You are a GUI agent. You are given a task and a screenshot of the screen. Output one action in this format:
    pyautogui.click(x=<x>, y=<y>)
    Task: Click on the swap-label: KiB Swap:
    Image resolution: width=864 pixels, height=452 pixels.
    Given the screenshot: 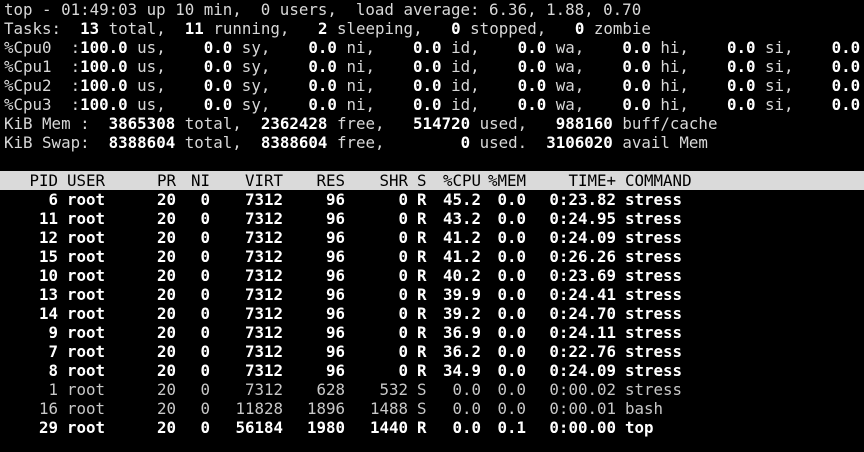 What is the action you would take?
    pyautogui.click(x=47, y=142)
    